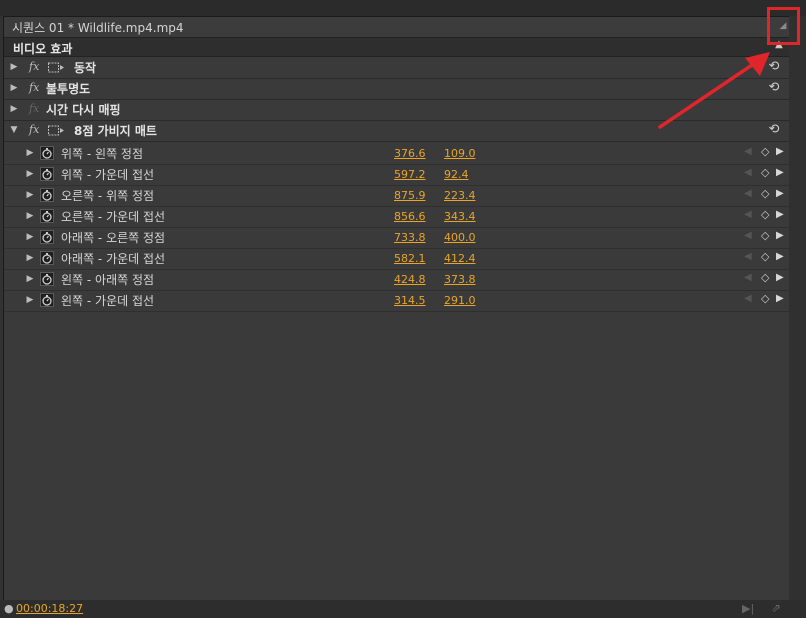 This screenshot has height=618, width=806. What do you see at coordinates (410, 258) in the screenshot?
I see `param-x-value: 582.1` at bounding box center [410, 258].